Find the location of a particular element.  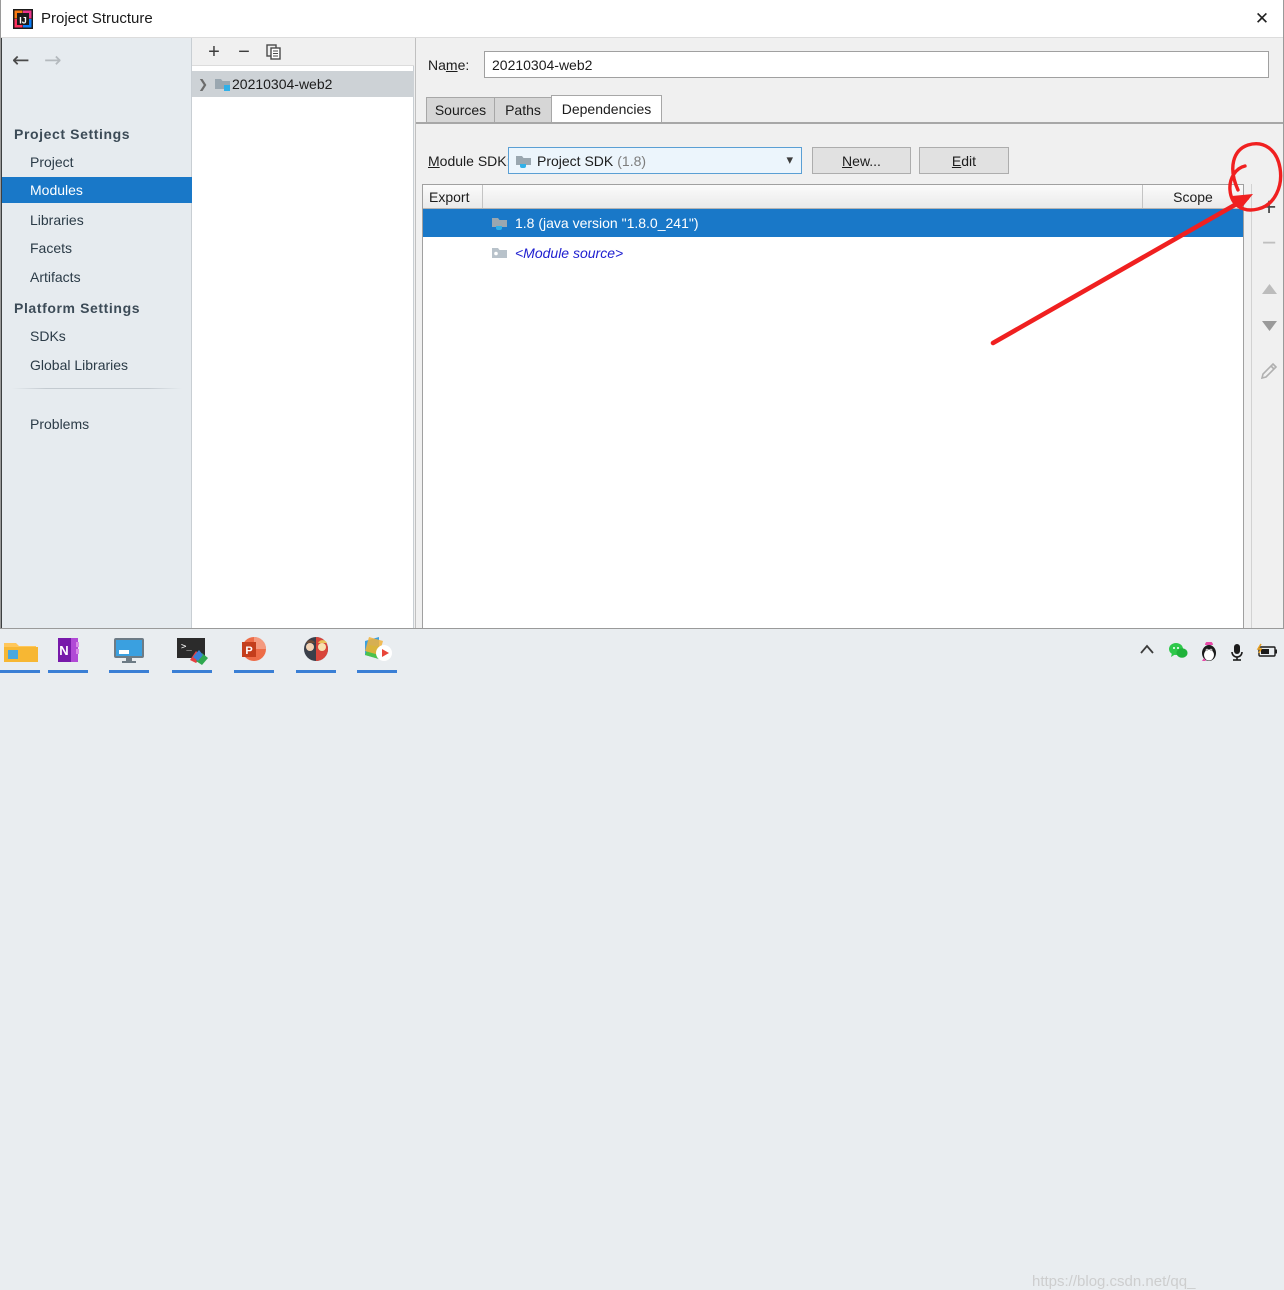

sidebar-item-facets: Facets is located at coordinates (97, 248).